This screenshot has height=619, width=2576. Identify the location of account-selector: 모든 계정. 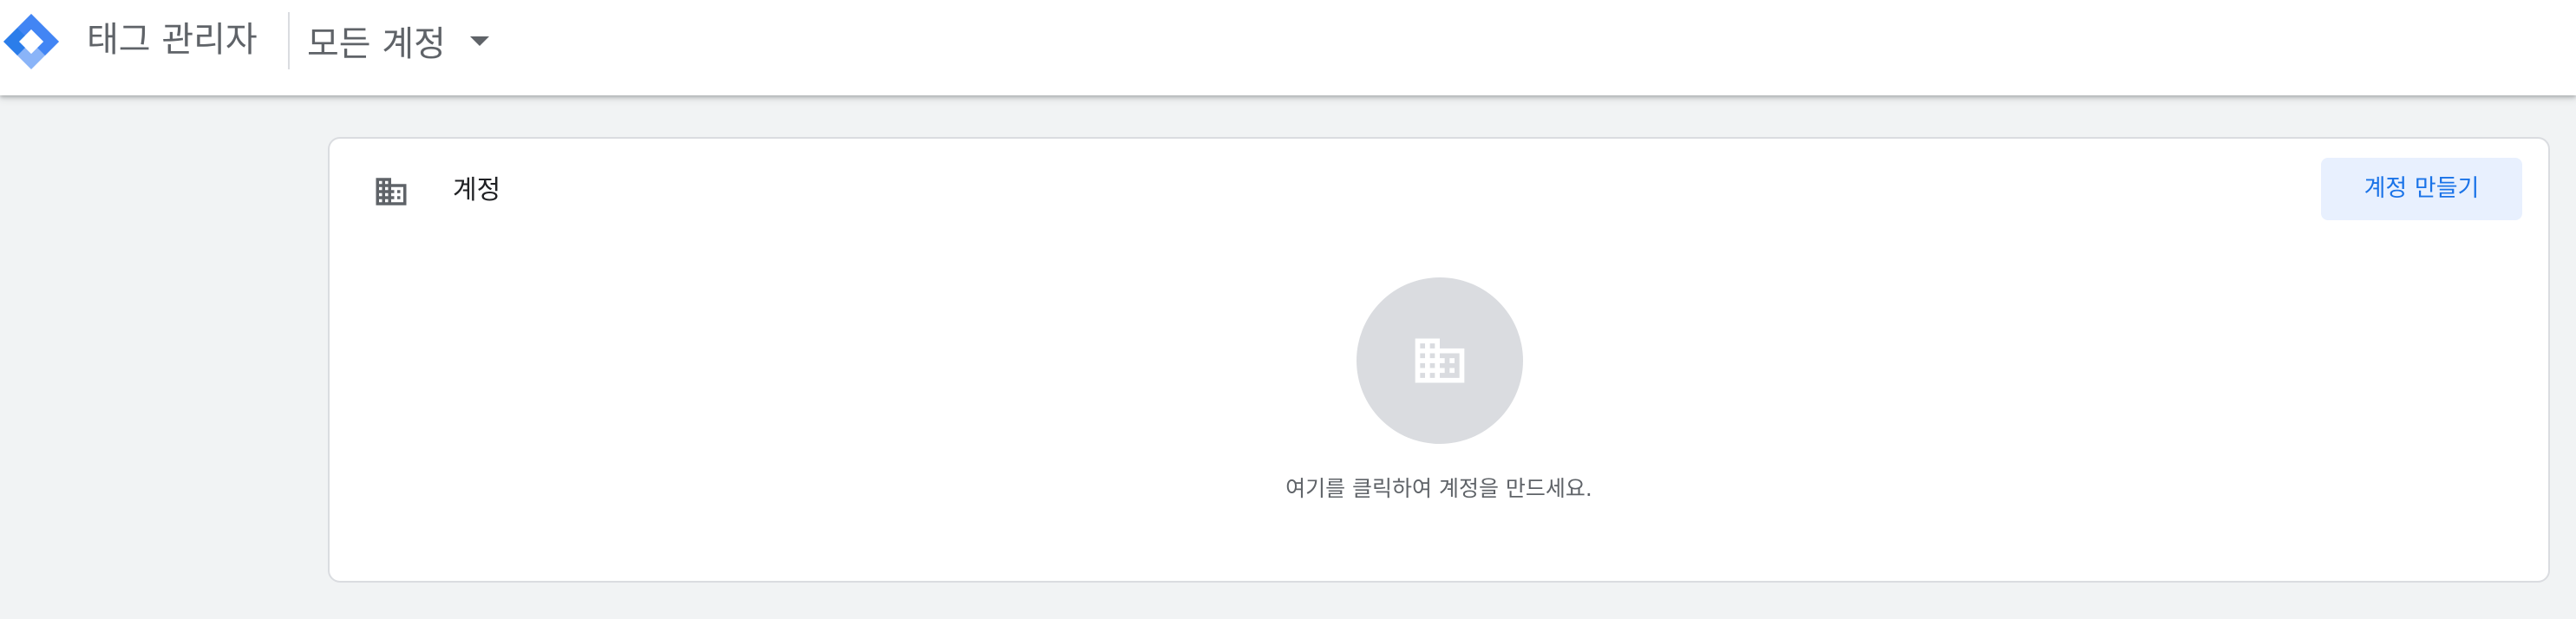
(398, 41).